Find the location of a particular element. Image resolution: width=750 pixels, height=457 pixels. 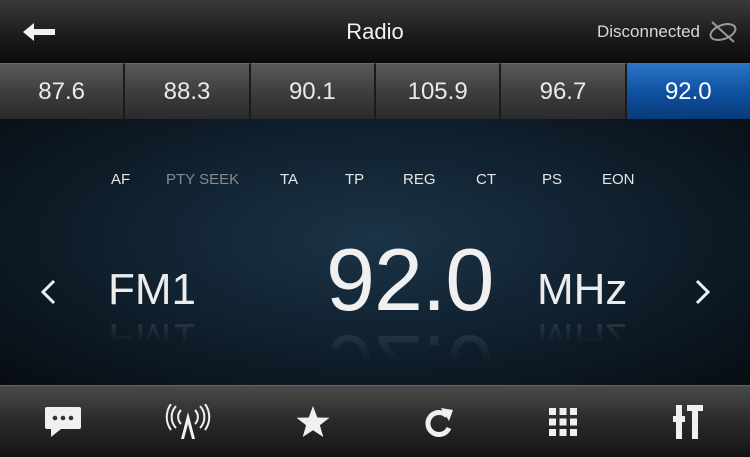

settings-button is located at coordinates (687, 421).